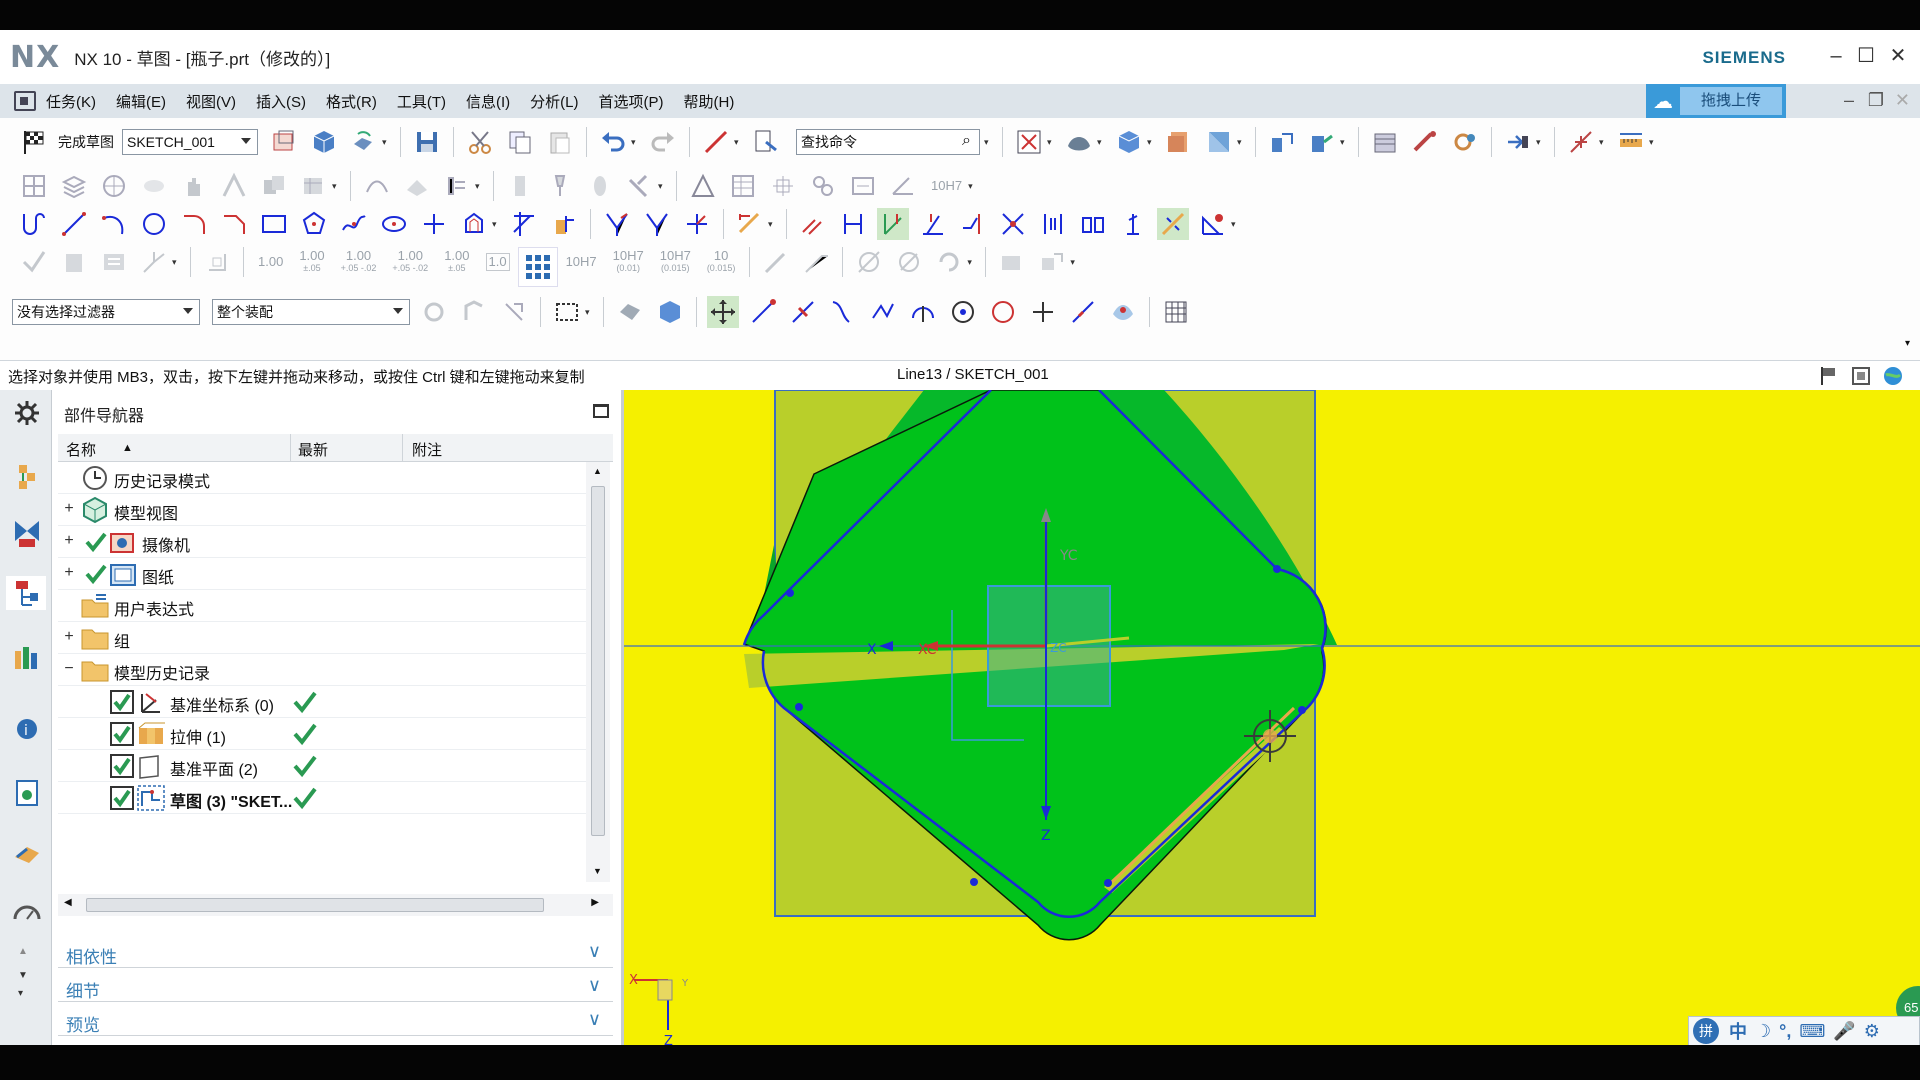 The height and width of the screenshot is (1080, 1920). I want to click on move-handle-icon, so click(514, 312).